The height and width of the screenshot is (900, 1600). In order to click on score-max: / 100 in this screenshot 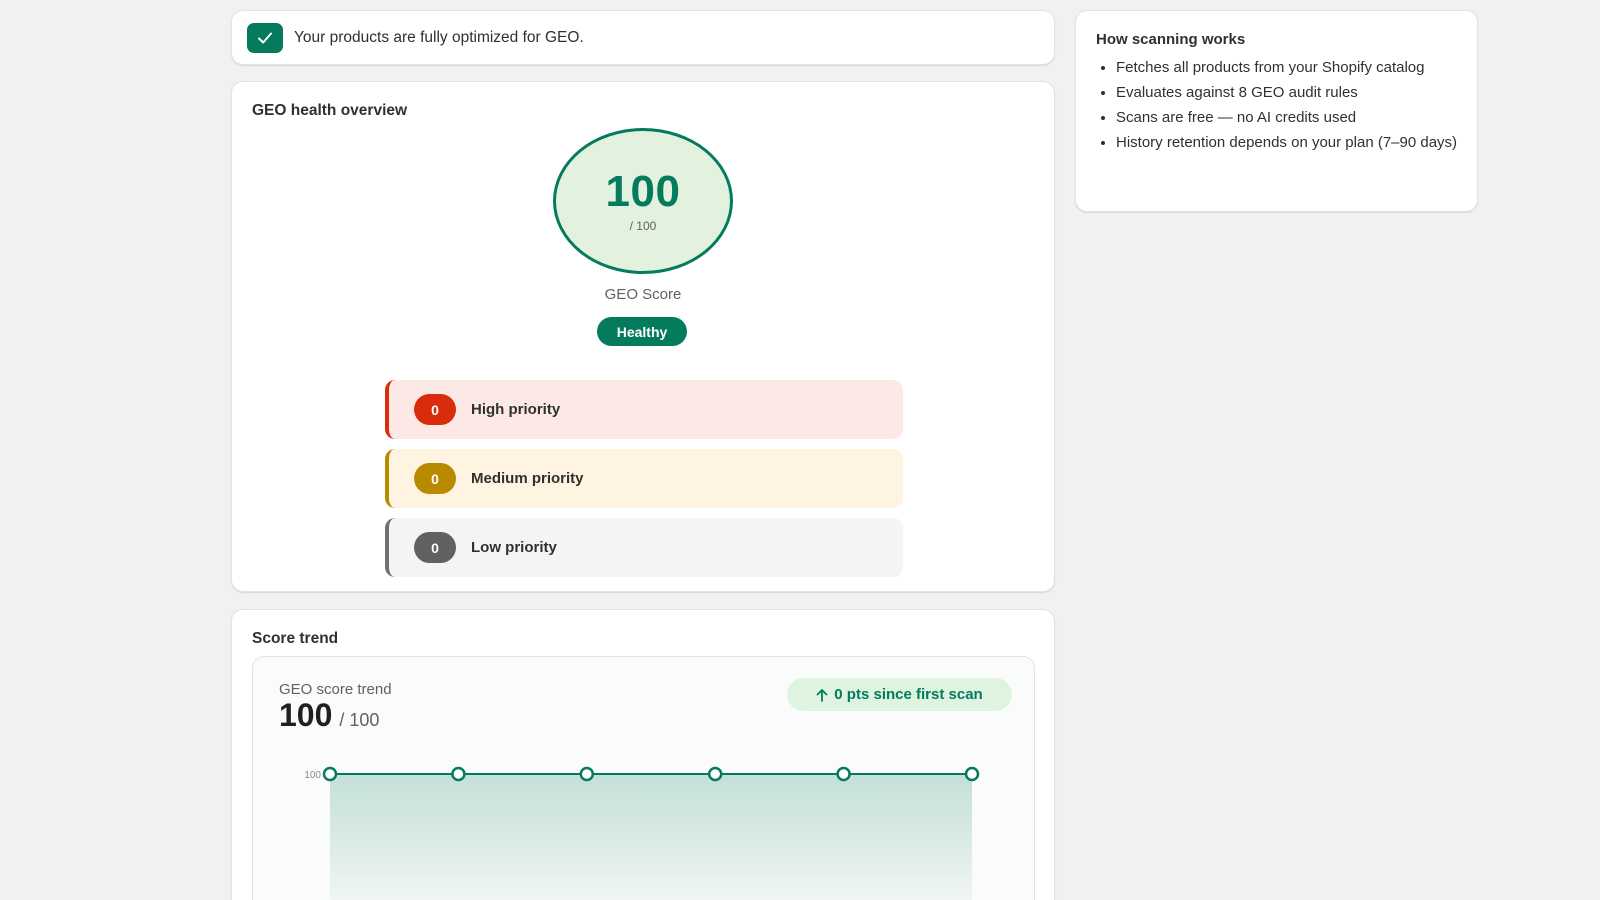, I will do `click(643, 226)`.